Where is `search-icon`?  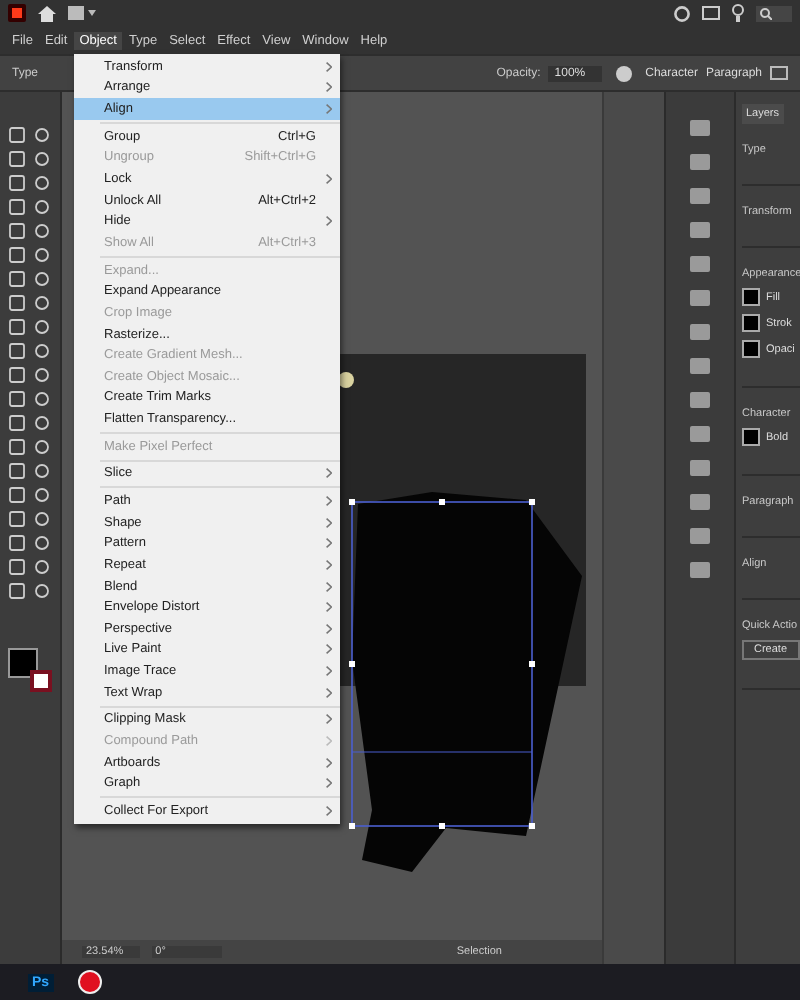 search-icon is located at coordinates (766, 13).